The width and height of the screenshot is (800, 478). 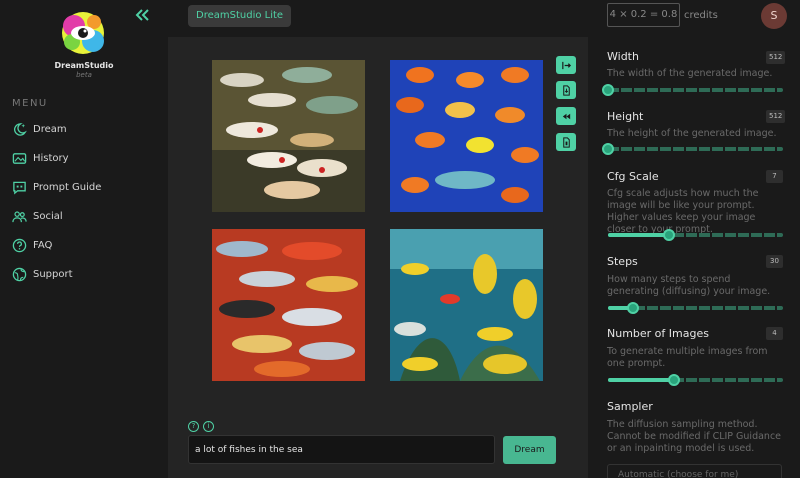 What do you see at coordinates (240, 16) in the screenshot?
I see `app-version-pill: DreamStudio Lite` at bounding box center [240, 16].